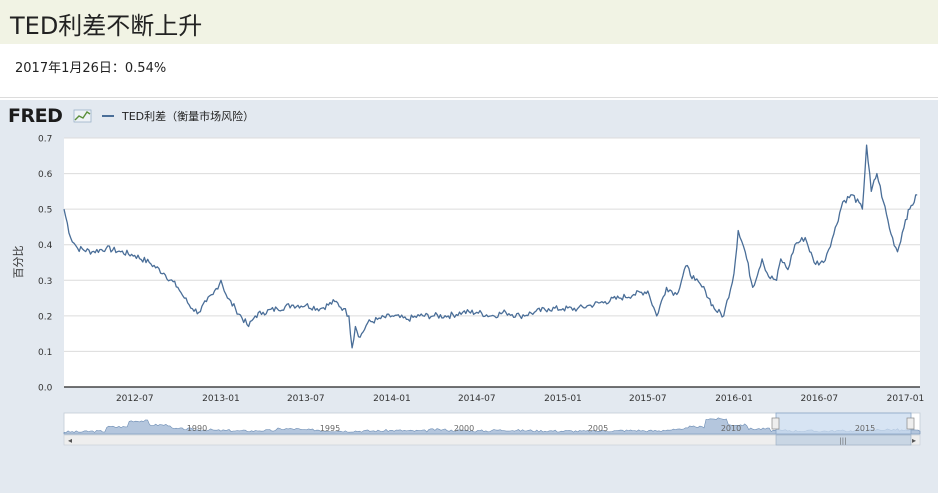  What do you see at coordinates (197, 428) in the screenshot?
I see `navigator-label: 1990` at bounding box center [197, 428].